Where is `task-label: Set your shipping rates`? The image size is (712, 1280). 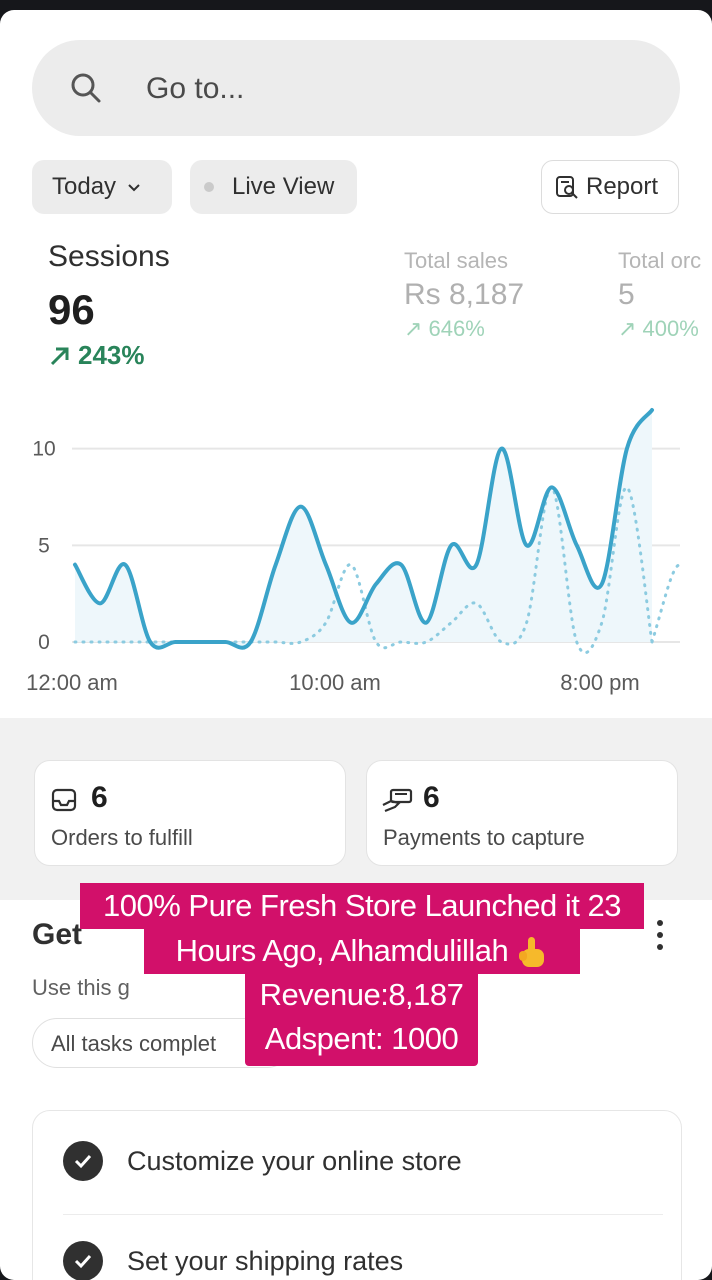 task-label: Set your shipping rates is located at coordinates (265, 1260).